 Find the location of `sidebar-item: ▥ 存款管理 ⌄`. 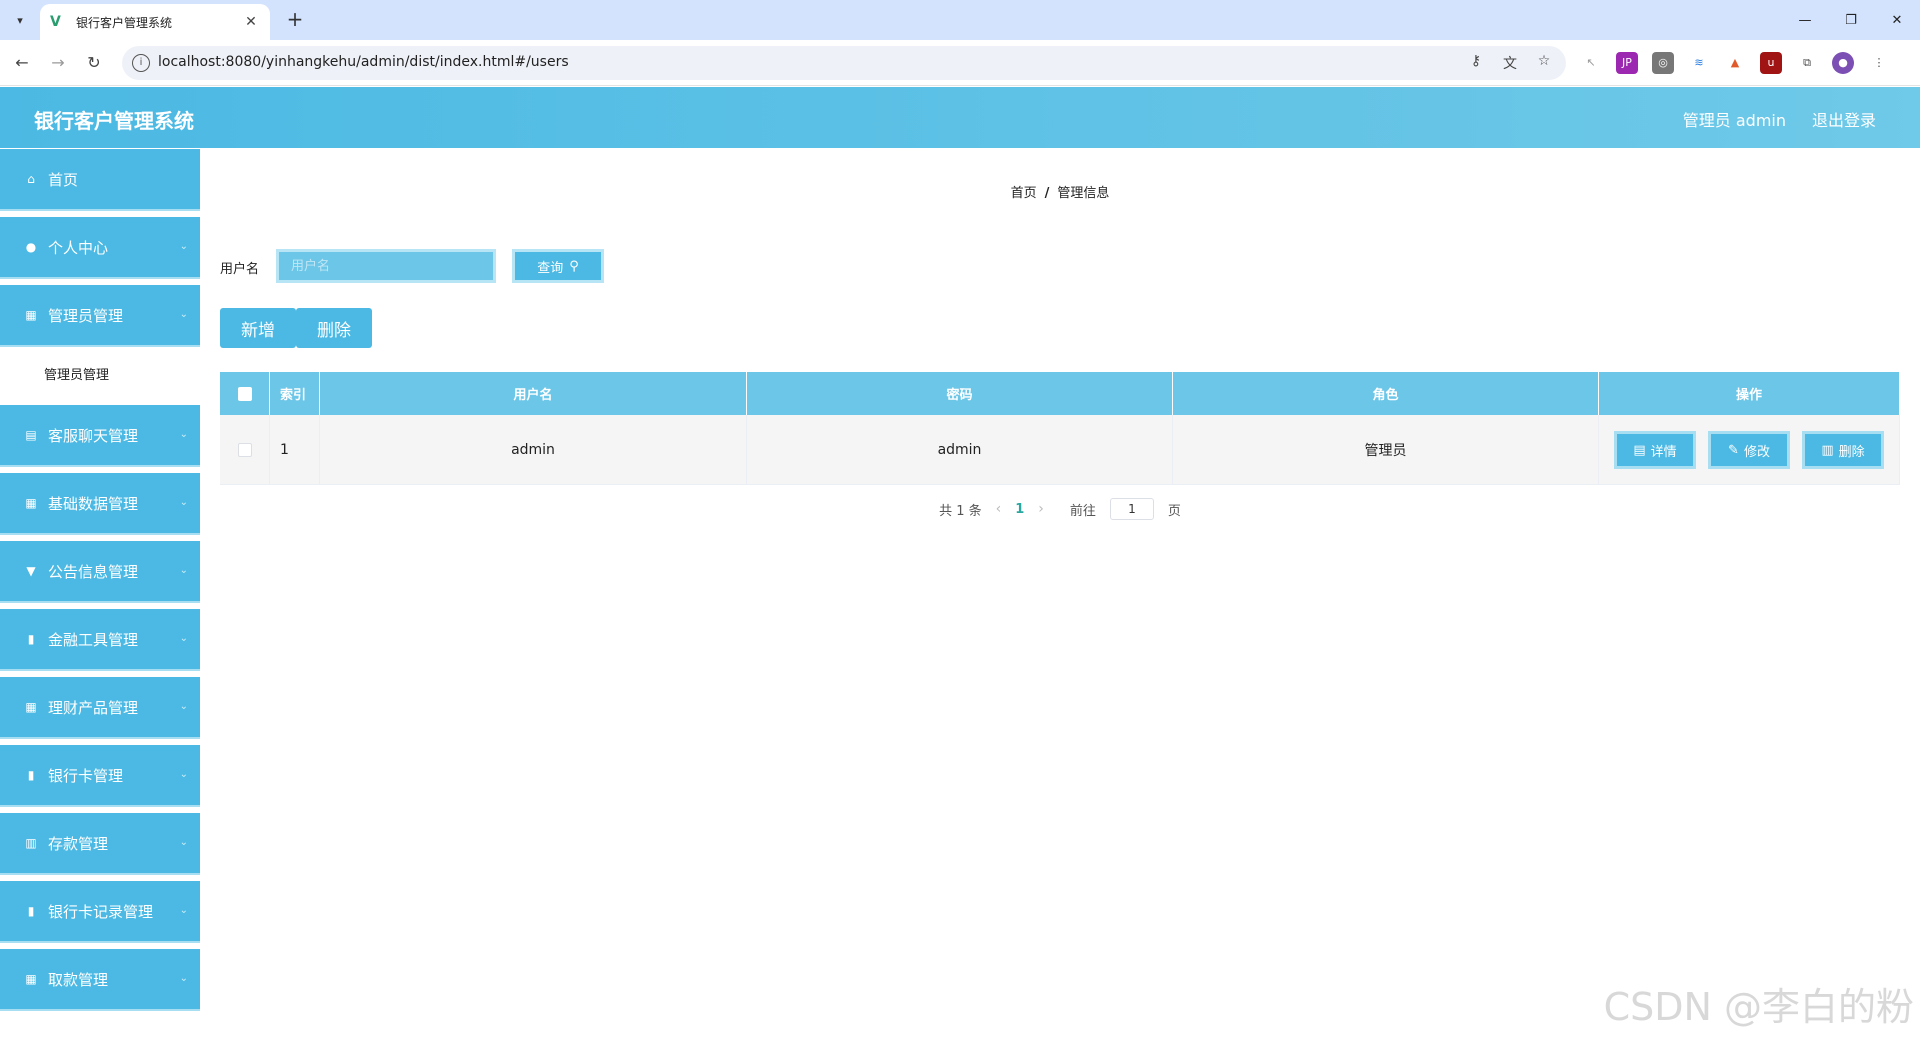

sidebar-item: ▥ 存款管理 ⌄ is located at coordinates (100, 844).